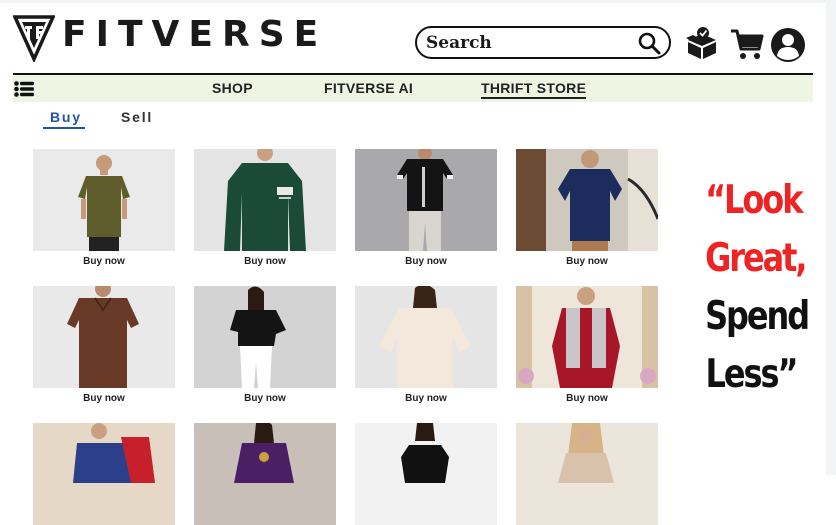 The height and width of the screenshot is (525, 836). Describe the element at coordinates (137, 117) in the screenshot. I see `tab-sell: Sell` at that location.